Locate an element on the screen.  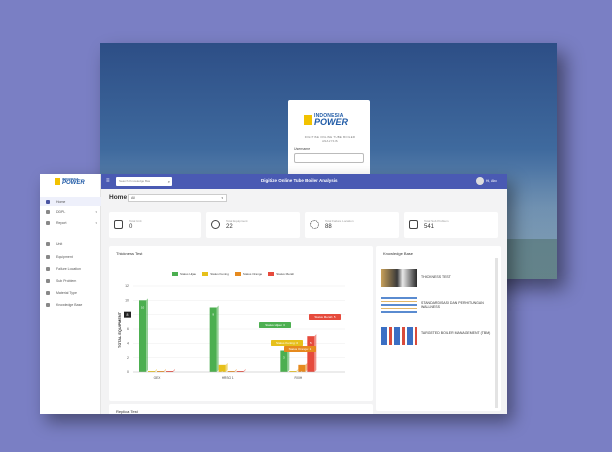
stat-value: 22 is located at coordinates (229, 227).